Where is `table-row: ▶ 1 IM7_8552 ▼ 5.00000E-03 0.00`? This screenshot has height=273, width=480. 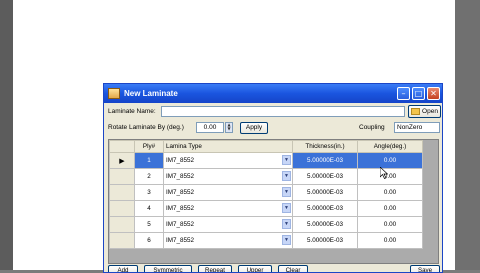
table-row: ▶ 1 IM7_8552 ▼ 5.00000E-03 0.00 is located at coordinates (266, 160).